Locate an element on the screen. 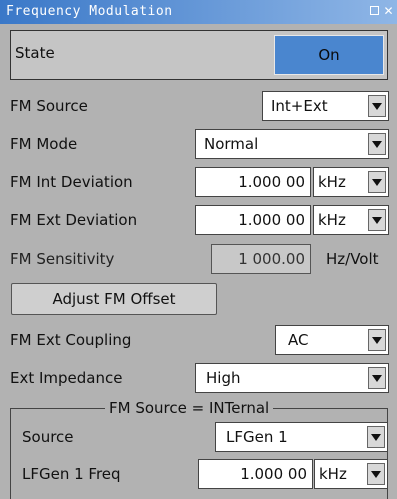 The width and height of the screenshot is (397, 499). source-select: LFGen 1 is located at coordinates (301, 437).